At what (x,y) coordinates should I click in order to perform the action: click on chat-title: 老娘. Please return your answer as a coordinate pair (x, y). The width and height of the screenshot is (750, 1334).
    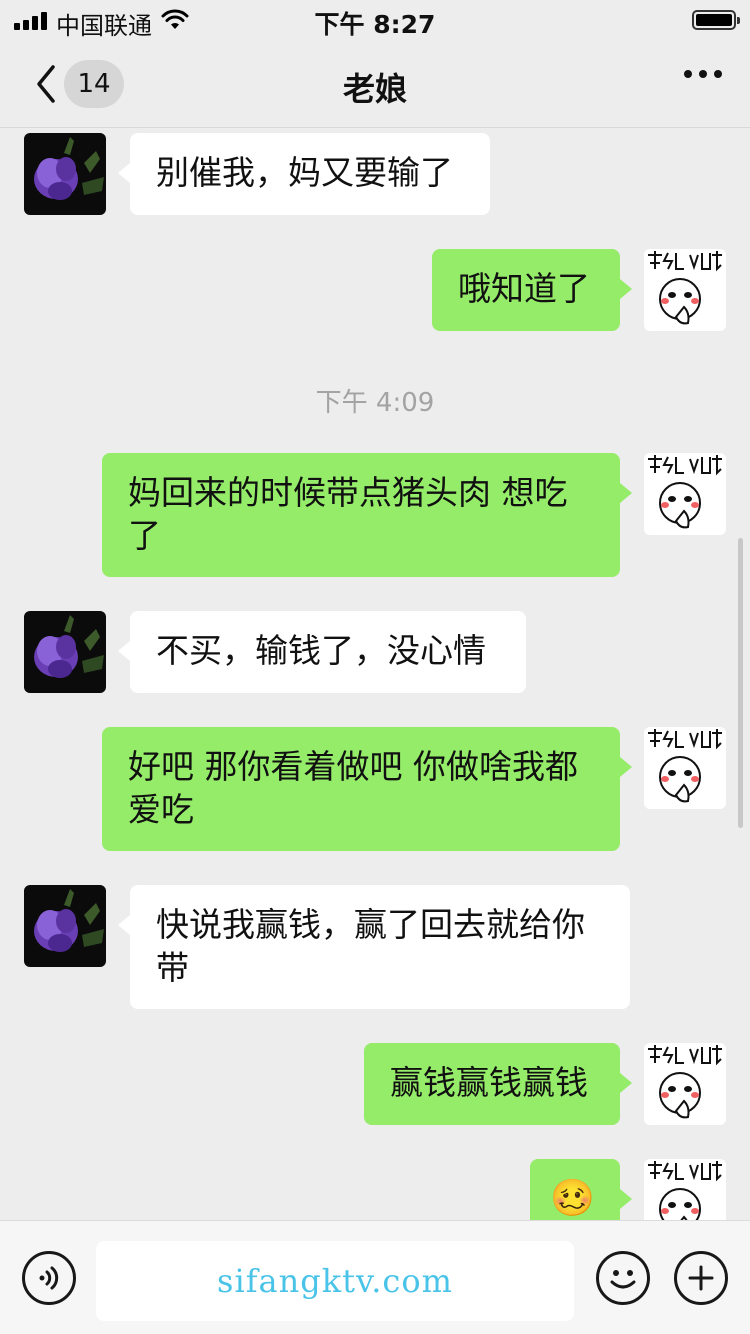
    Looking at the image, I should click on (374, 89).